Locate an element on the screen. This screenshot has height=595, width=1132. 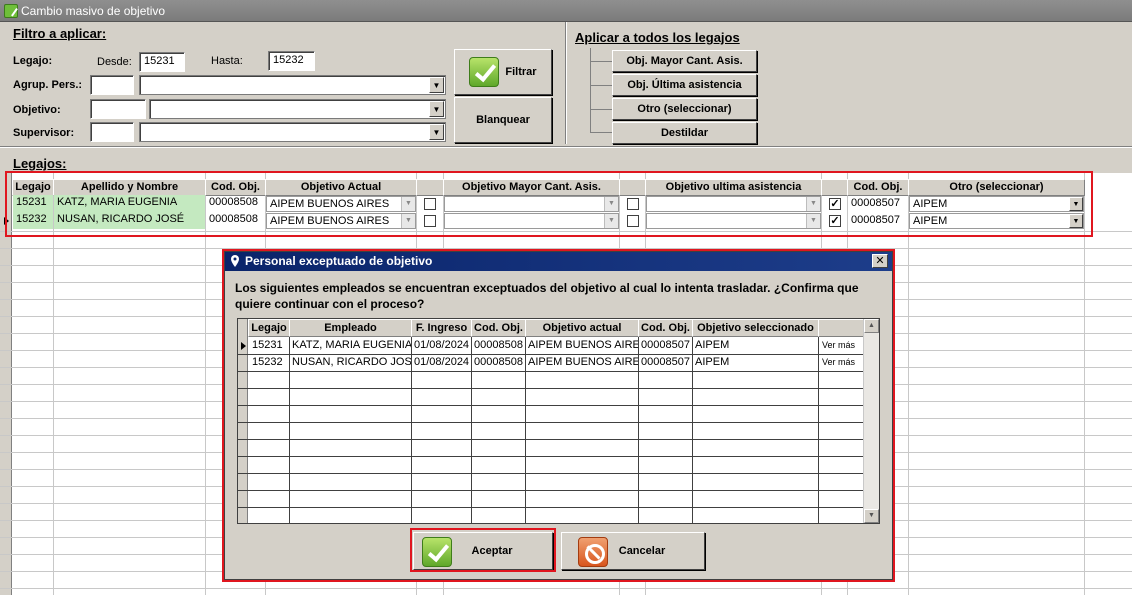
window-title: Cambio masivo de objetivo is located at coordinates (93, 11).